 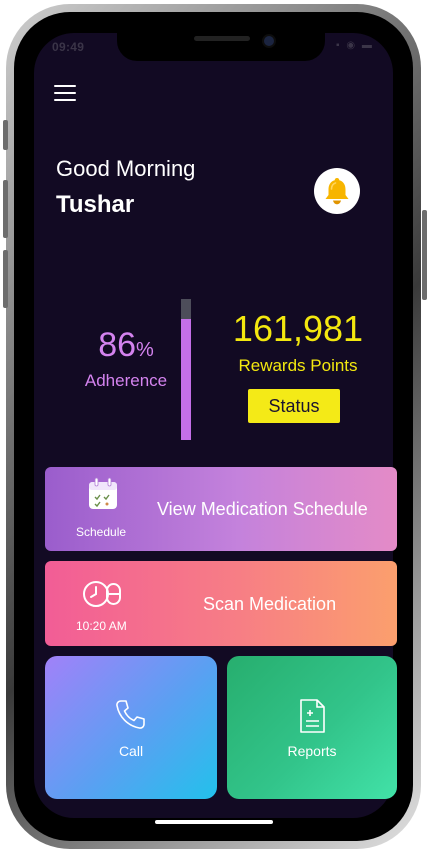 What do you see at coordinates (130, 714) in the screenshot?
I see `phone-icon` at bounding box center [130, 714].